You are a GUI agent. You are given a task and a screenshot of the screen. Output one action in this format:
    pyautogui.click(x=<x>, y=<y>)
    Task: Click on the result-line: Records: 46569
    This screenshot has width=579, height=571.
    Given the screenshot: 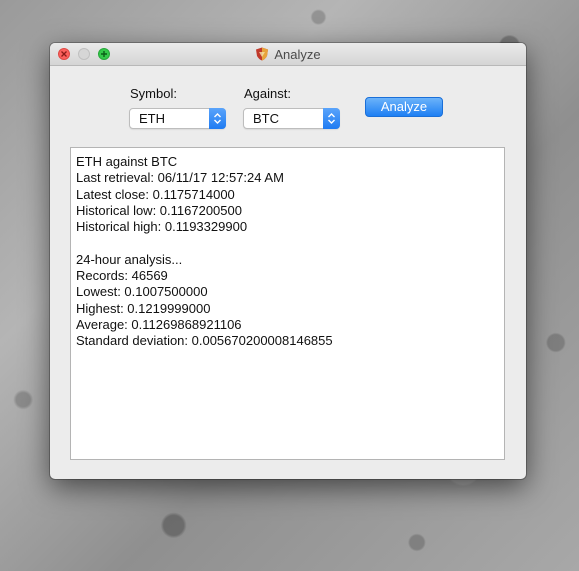 What is the action you would take?
    pyautogui.click(x=122, y=276)
    